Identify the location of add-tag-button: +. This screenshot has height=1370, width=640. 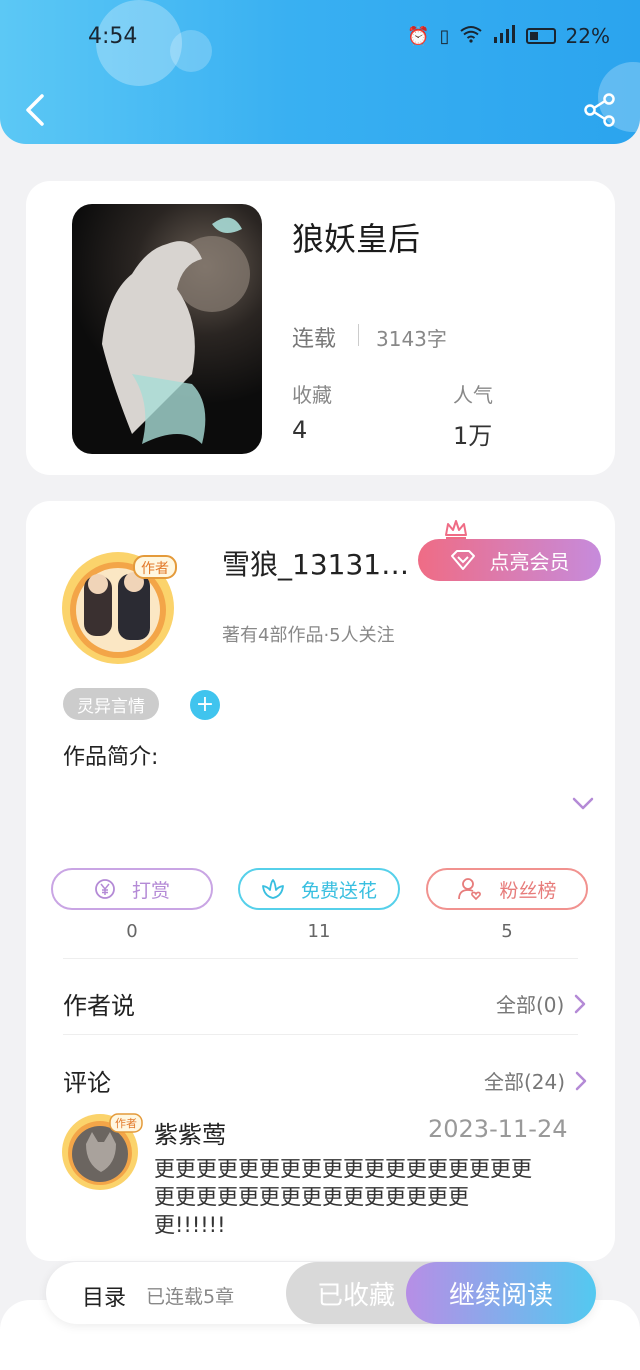
(205, 705).